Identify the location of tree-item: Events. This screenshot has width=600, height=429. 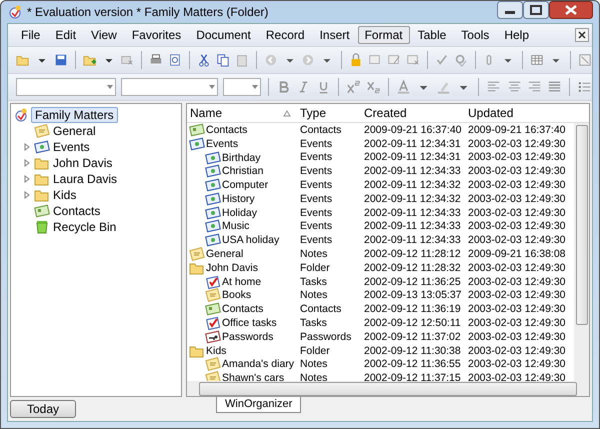
(71, 147).